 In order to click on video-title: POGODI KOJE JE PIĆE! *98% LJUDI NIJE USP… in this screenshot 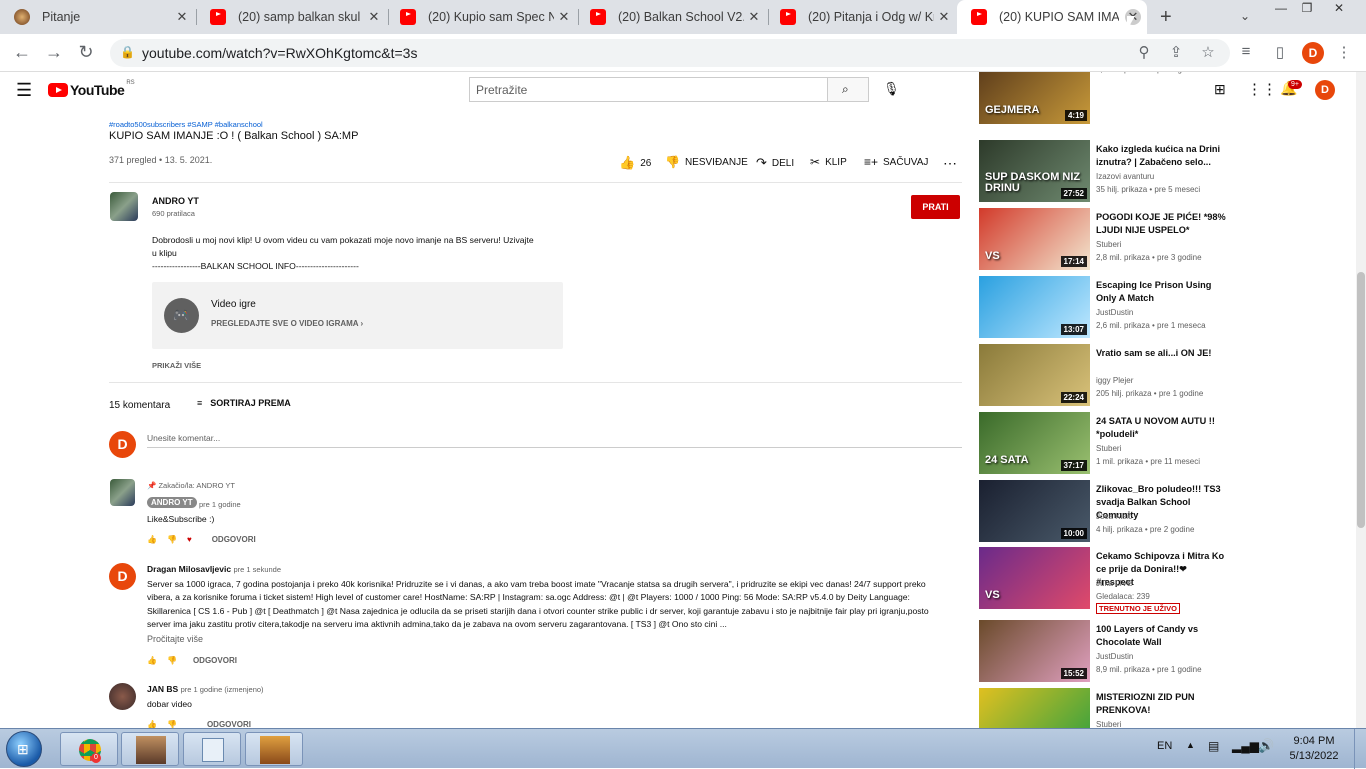, I will do `click(1161, 224)`.